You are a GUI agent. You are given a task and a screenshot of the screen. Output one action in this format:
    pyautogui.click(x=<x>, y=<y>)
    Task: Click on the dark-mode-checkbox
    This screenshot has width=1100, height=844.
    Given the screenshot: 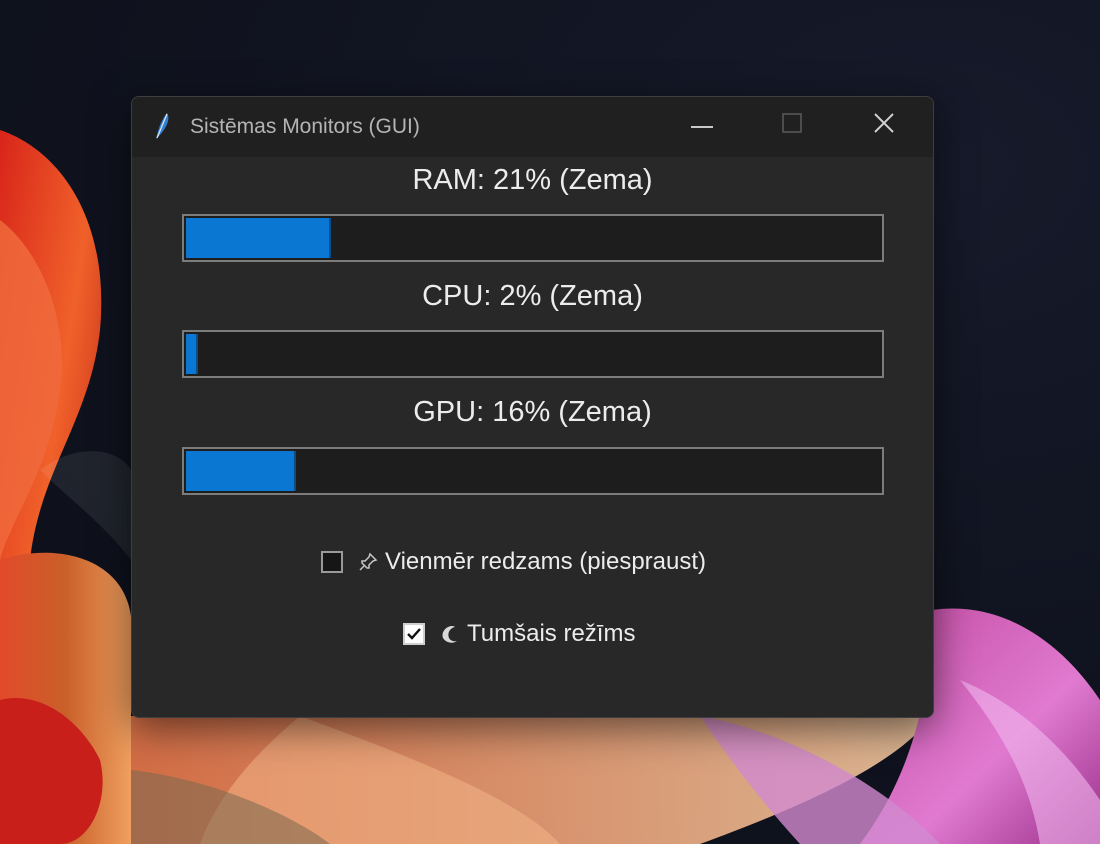 What is the action you would take?
    pyautogui.click(x=414, y=634)
    